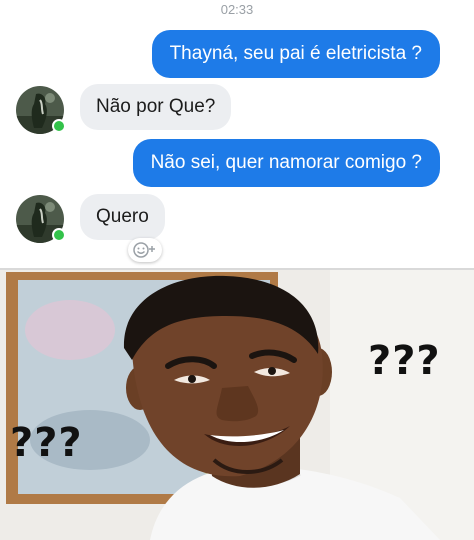  I want to click on incoming-message-bubble: Não por Que?, so click(156, 107).